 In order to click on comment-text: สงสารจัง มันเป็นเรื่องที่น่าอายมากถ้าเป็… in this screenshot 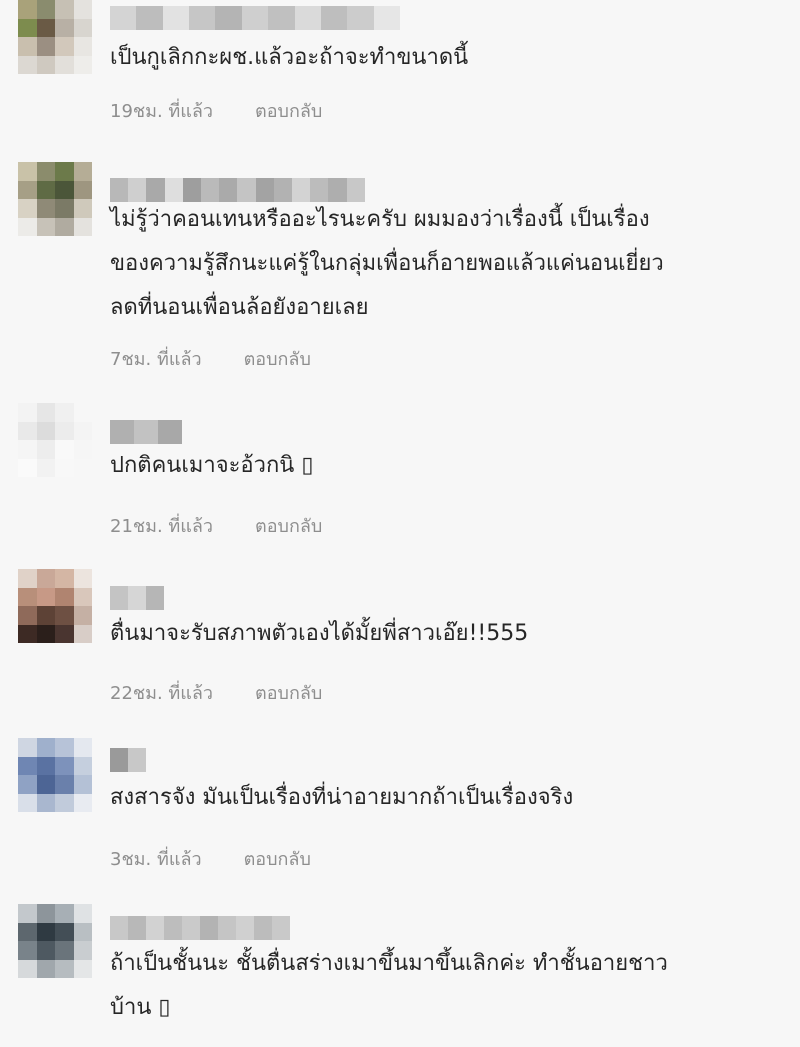, I will do `click(342, 797)`.